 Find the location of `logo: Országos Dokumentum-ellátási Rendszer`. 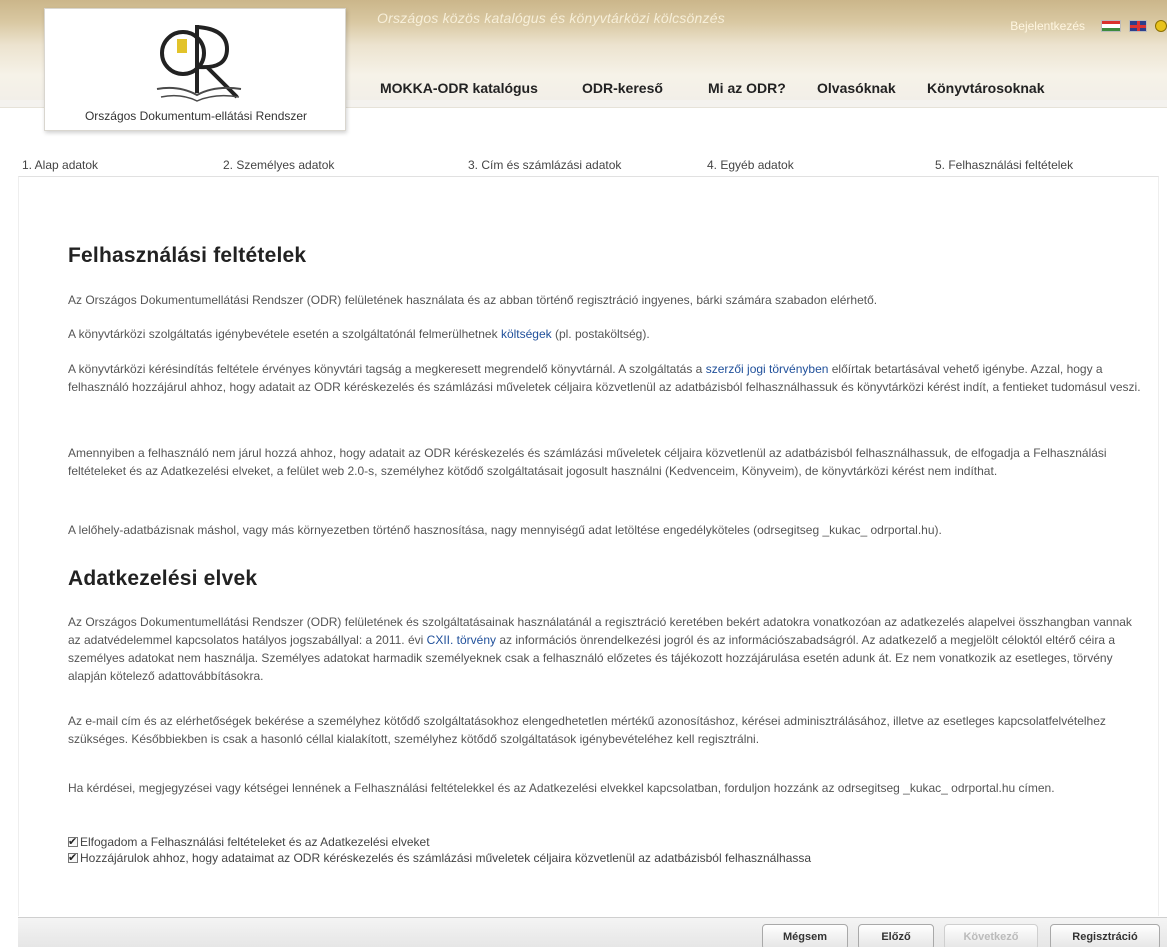

logo: Országos Dokumentum-ellátási Rendszer is located at coordinates (195, 69).